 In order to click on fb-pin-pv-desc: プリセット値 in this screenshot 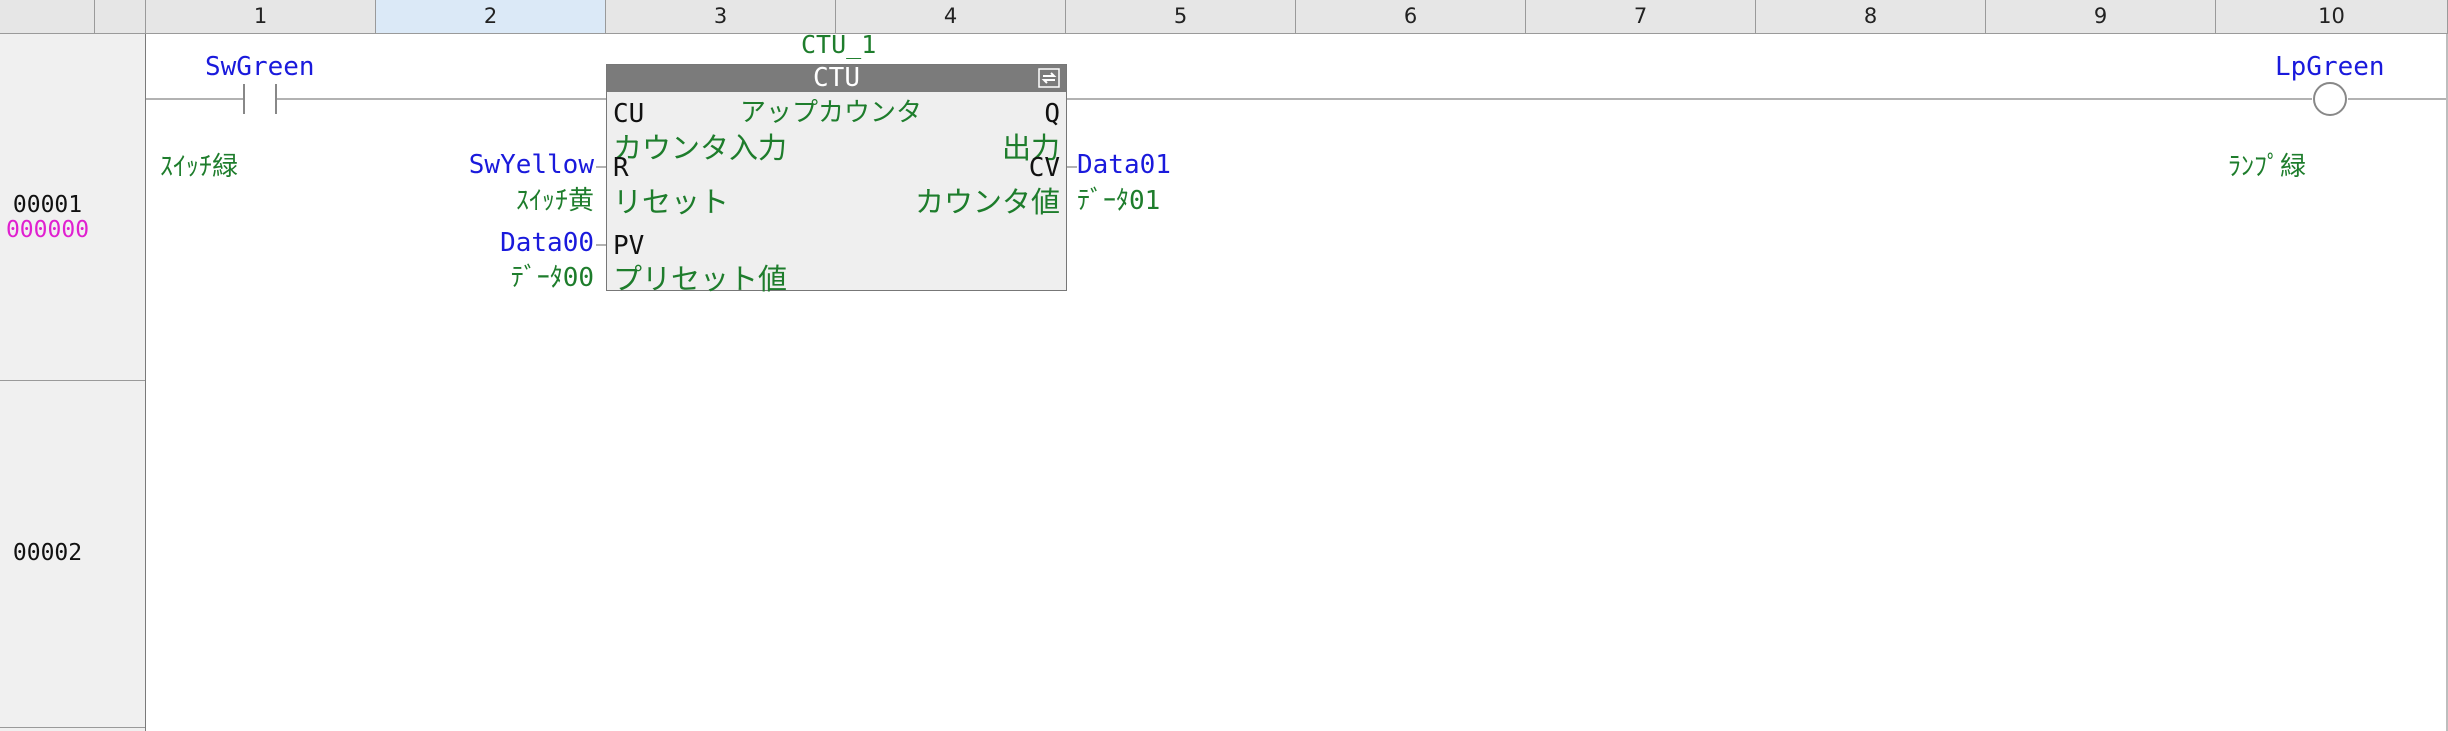, I will do `click(700, 279)`.